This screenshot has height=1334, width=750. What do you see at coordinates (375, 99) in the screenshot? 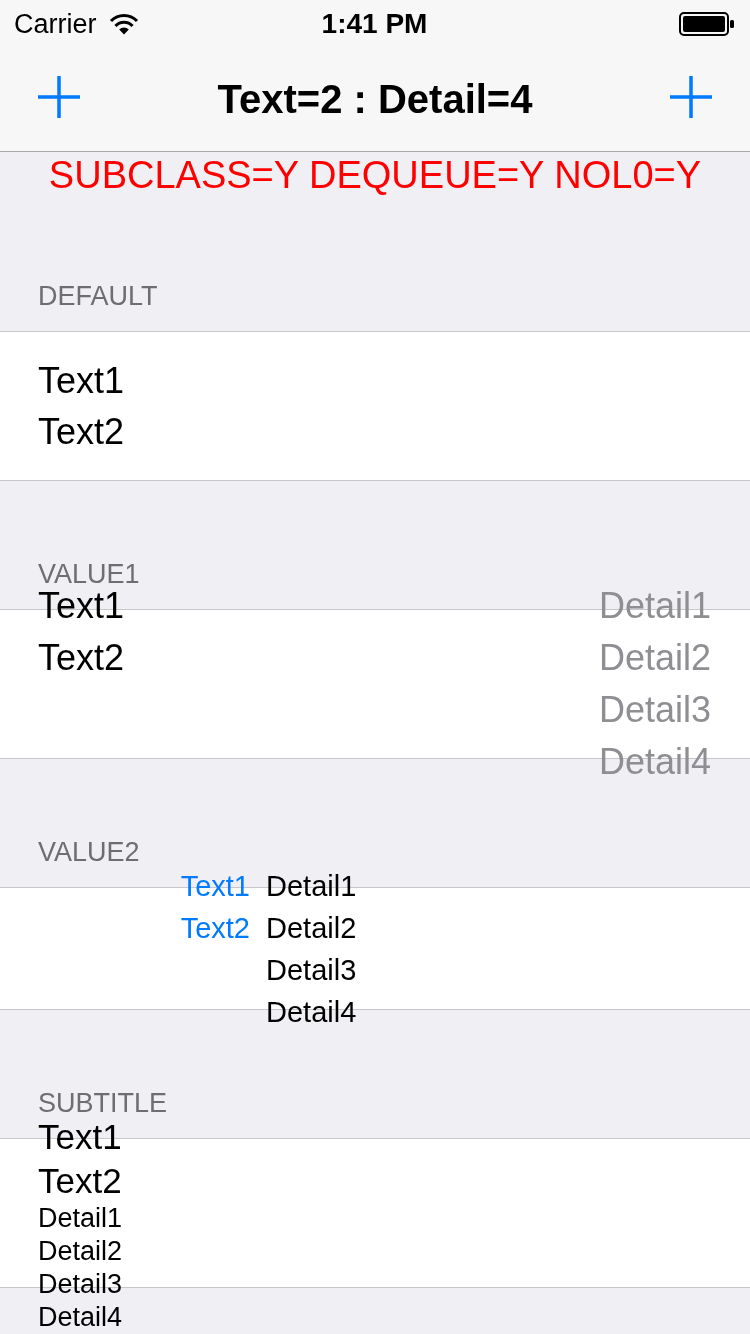
I see `nav-title: Text=2 : Detail=4` at bounding box center [375, 99].